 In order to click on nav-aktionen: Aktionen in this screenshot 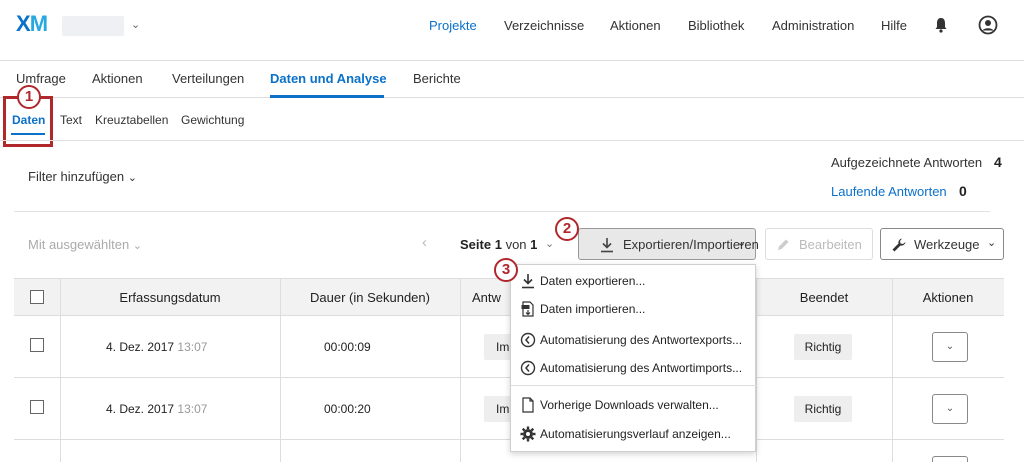, I will do `click(635, 25)`.